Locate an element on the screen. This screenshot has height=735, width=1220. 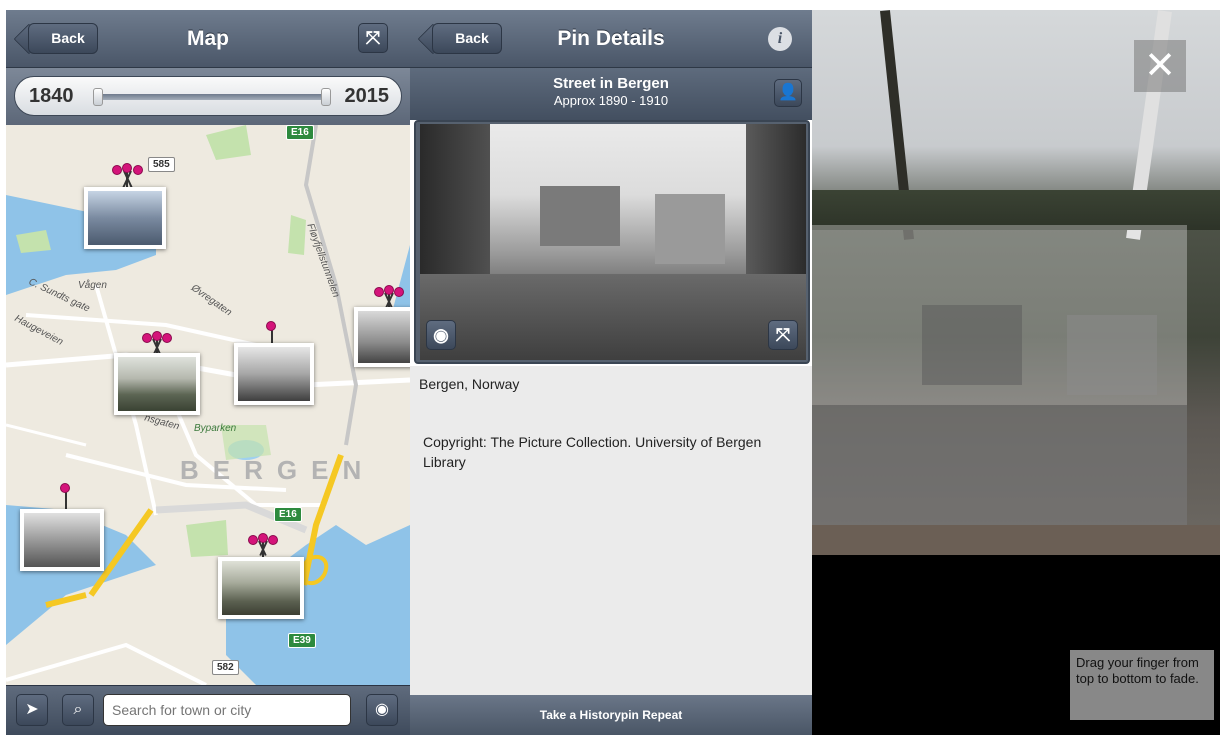
timeline-start-year: 1840 is located at coordinates (51, 96).